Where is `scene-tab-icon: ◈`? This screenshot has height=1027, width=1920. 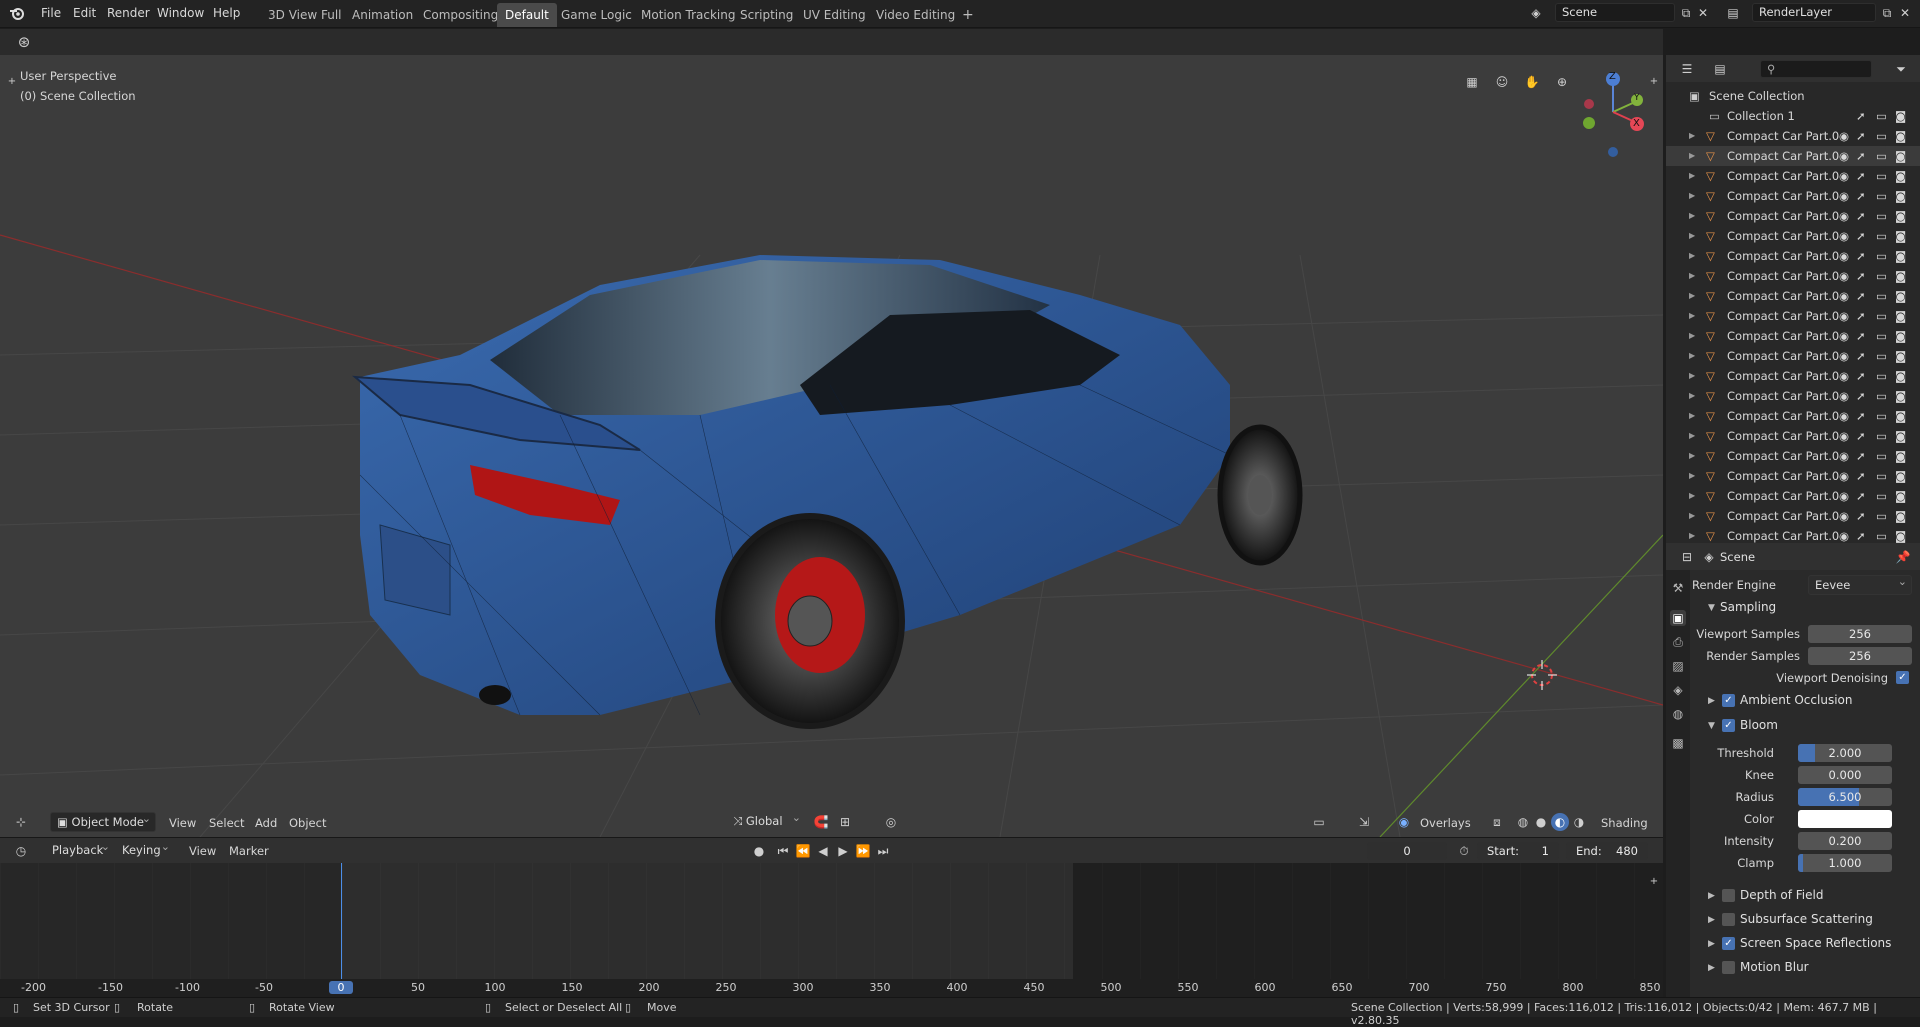
scene-tab-icon: ◈ is located at coordinates (1678, 690).